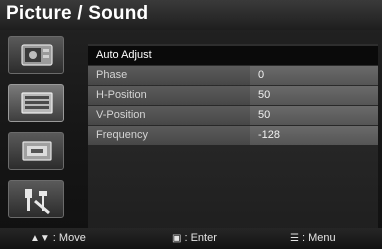 The width and height of the screenshot is (382, 249). I want to click on row-label: Frequency, so click(122, 135).